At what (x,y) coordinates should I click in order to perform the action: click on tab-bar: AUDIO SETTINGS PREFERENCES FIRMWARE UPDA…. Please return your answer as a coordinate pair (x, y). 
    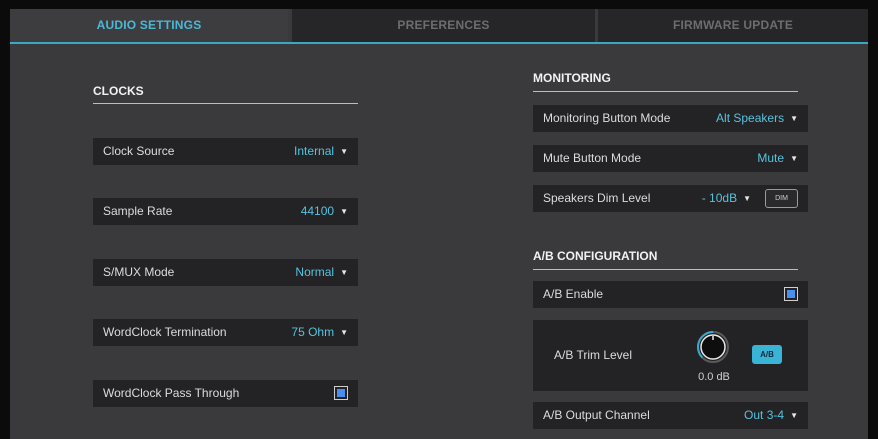
    Looking at the image, I should click on (439, 26).